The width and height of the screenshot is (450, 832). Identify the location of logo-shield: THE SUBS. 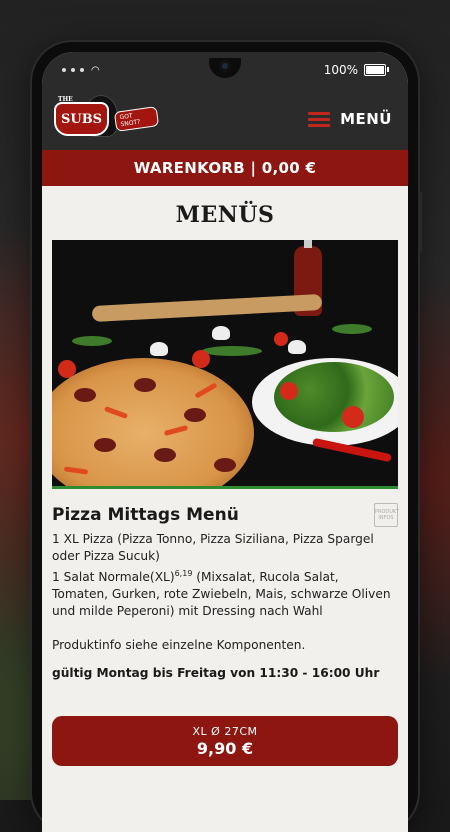
(82, 116).